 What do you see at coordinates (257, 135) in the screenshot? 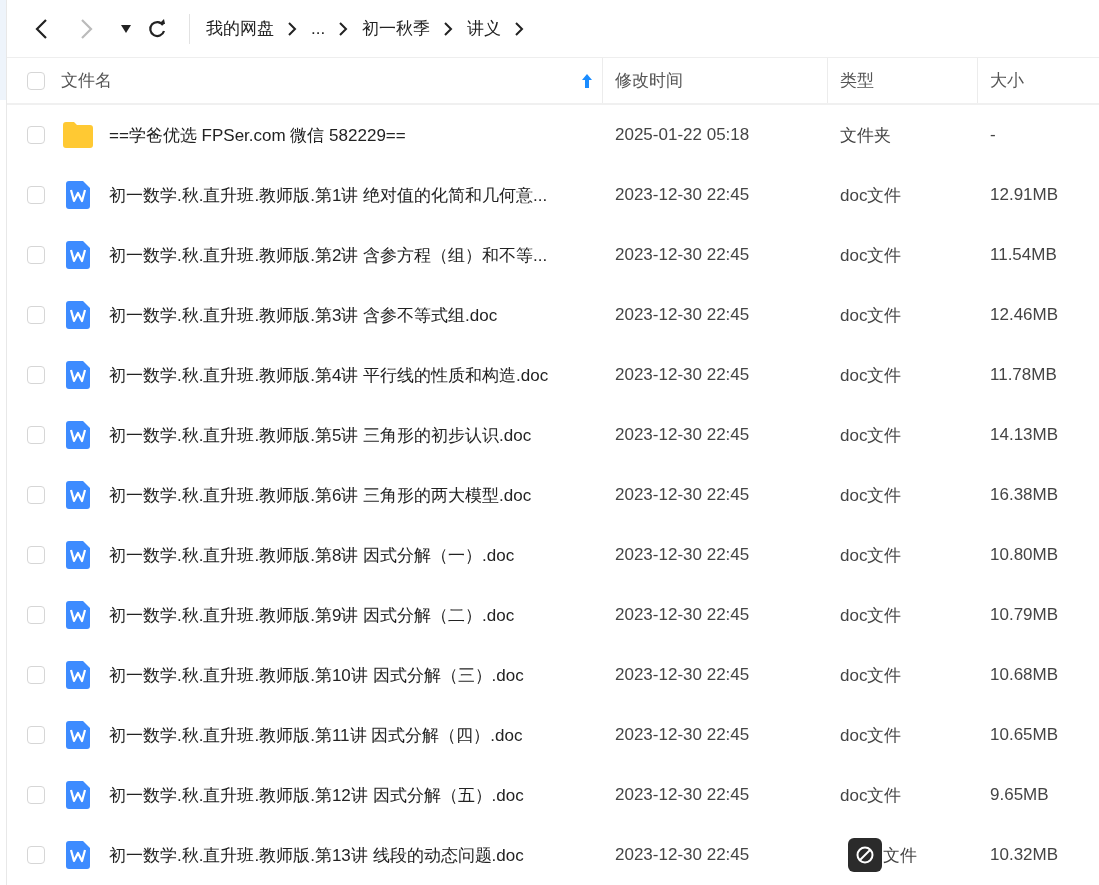
I see `file-name: ==学爸优选 FPSer.com 微信 582229==` at bounding box center [257, 135].